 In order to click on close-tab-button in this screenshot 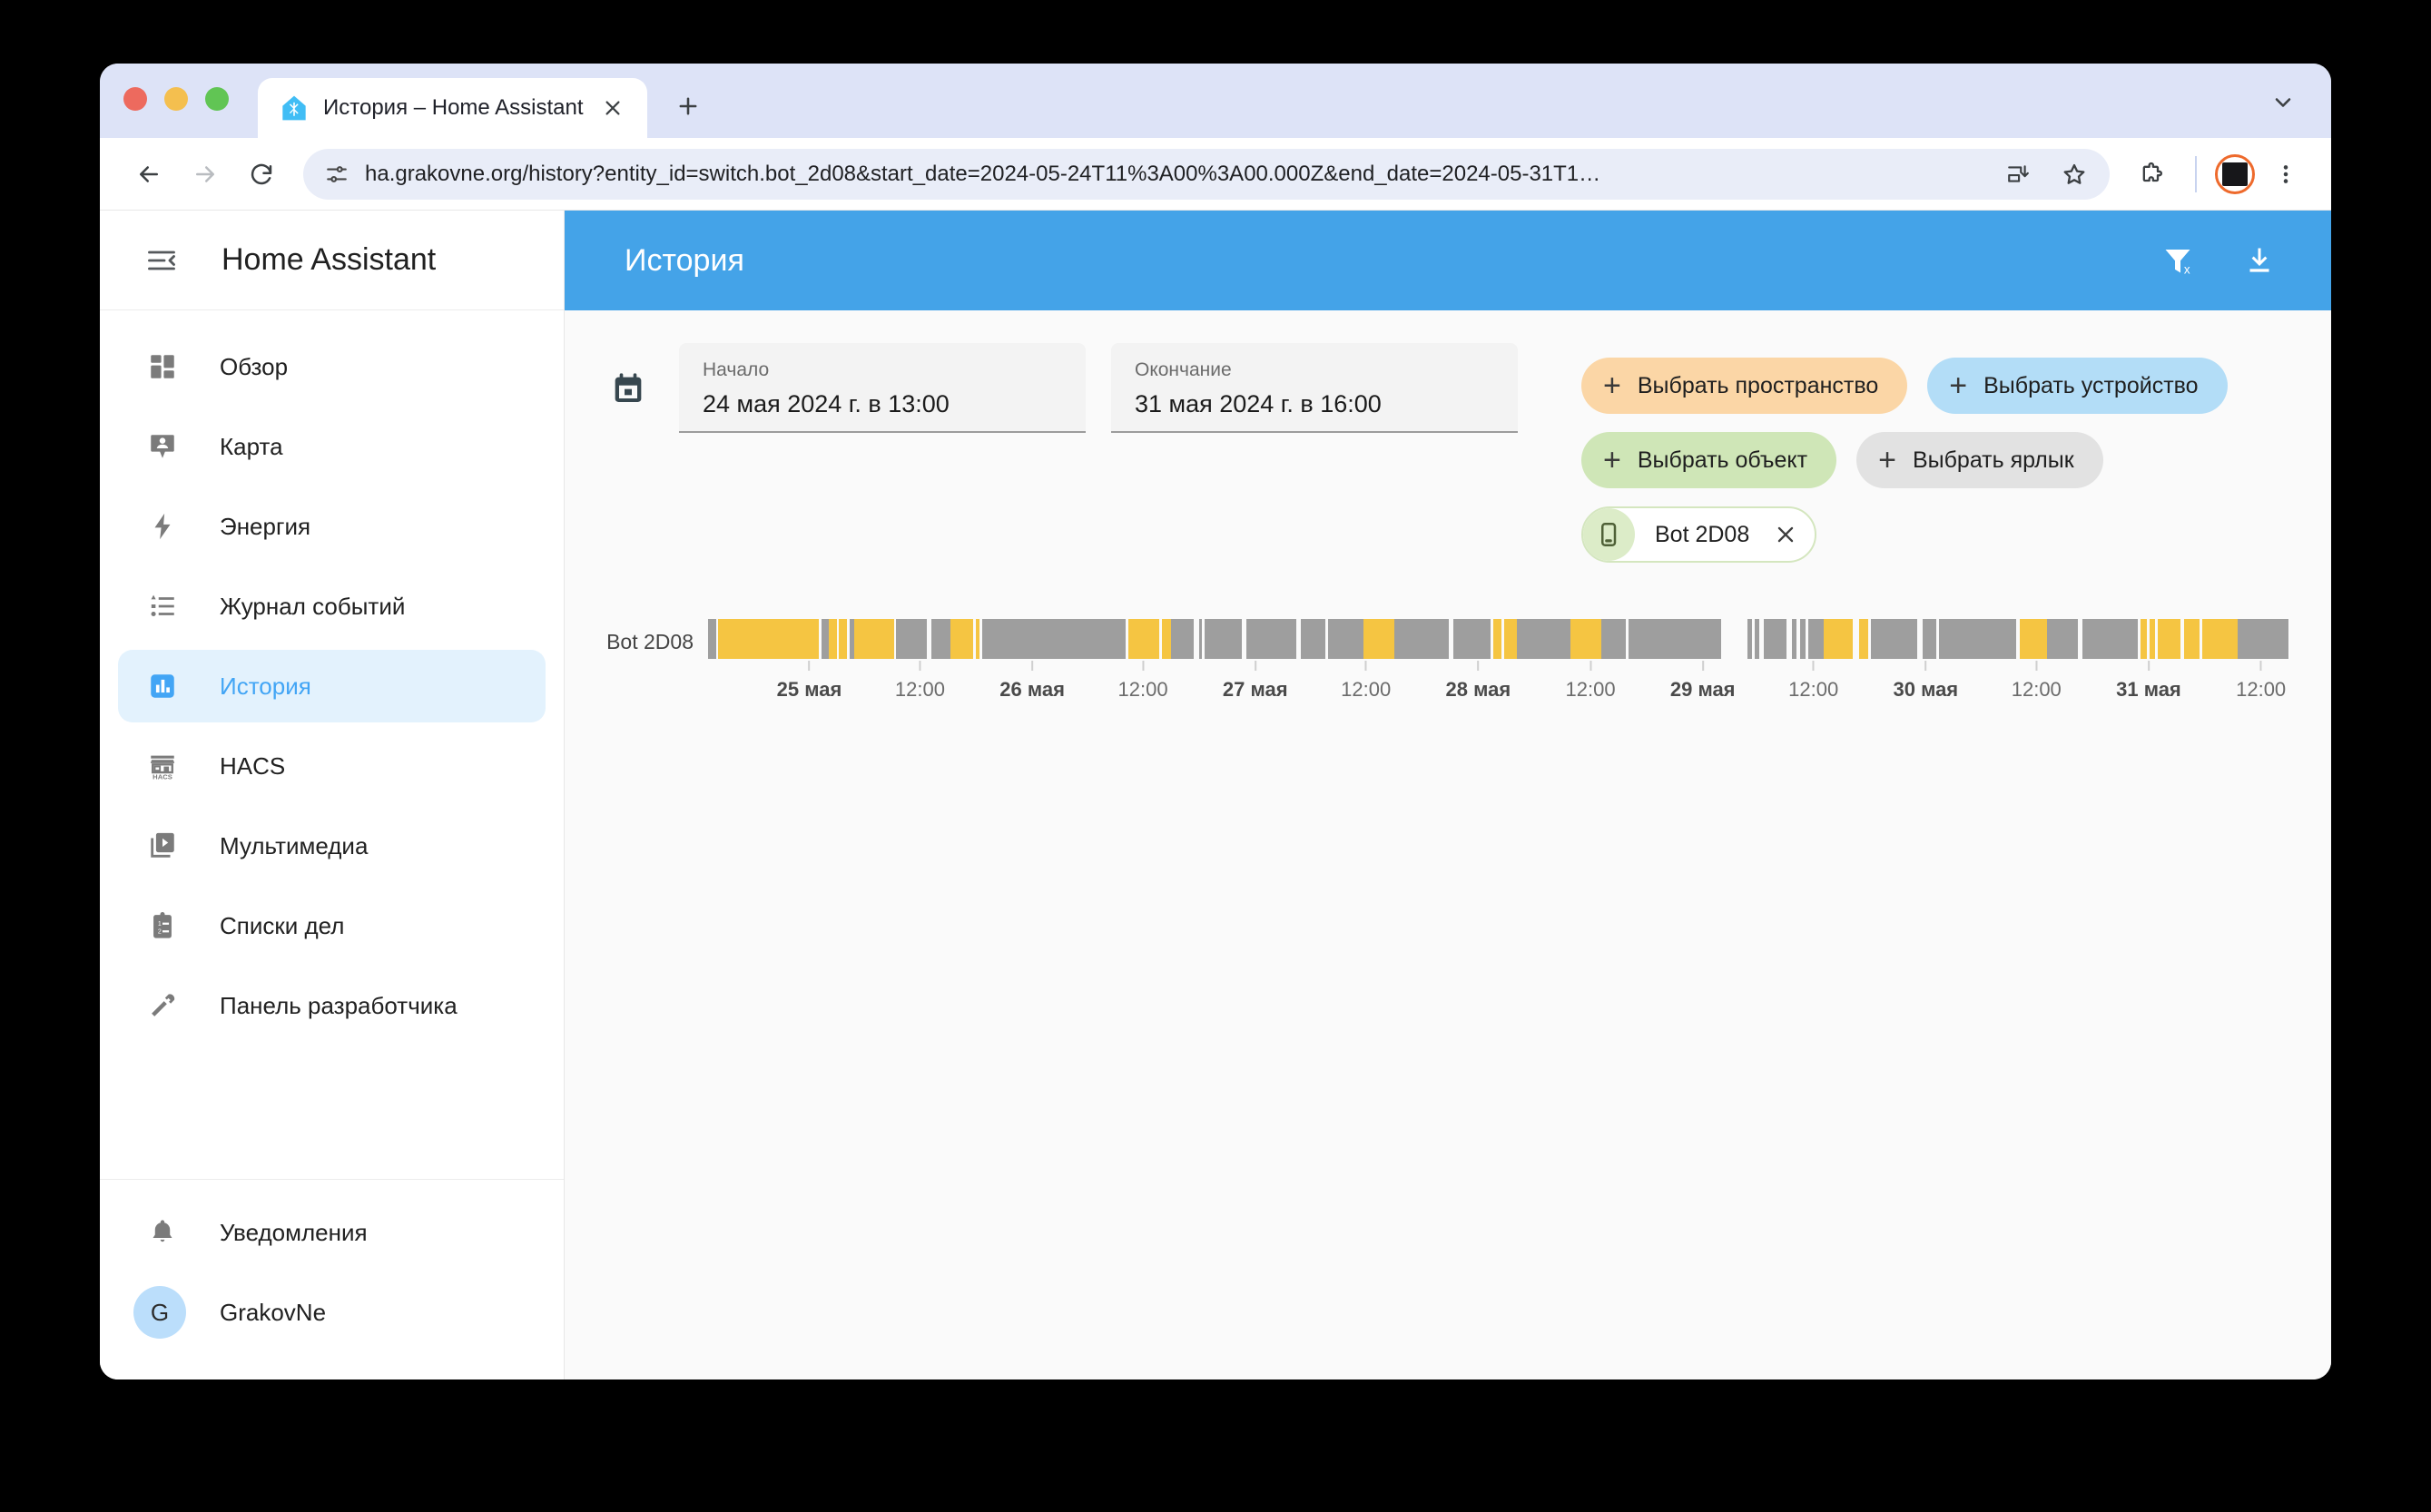, I will do `click(612, 108)`.